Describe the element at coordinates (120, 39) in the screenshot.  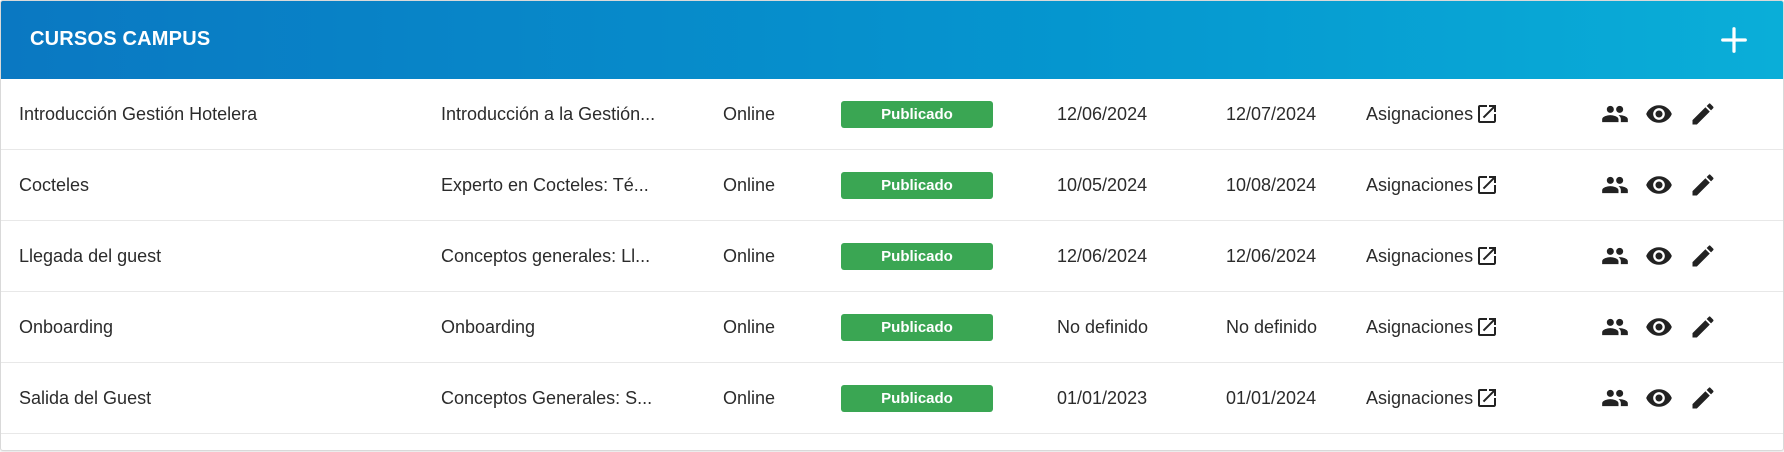
I see `page-title: CURSOS CAMPUS` at that location.